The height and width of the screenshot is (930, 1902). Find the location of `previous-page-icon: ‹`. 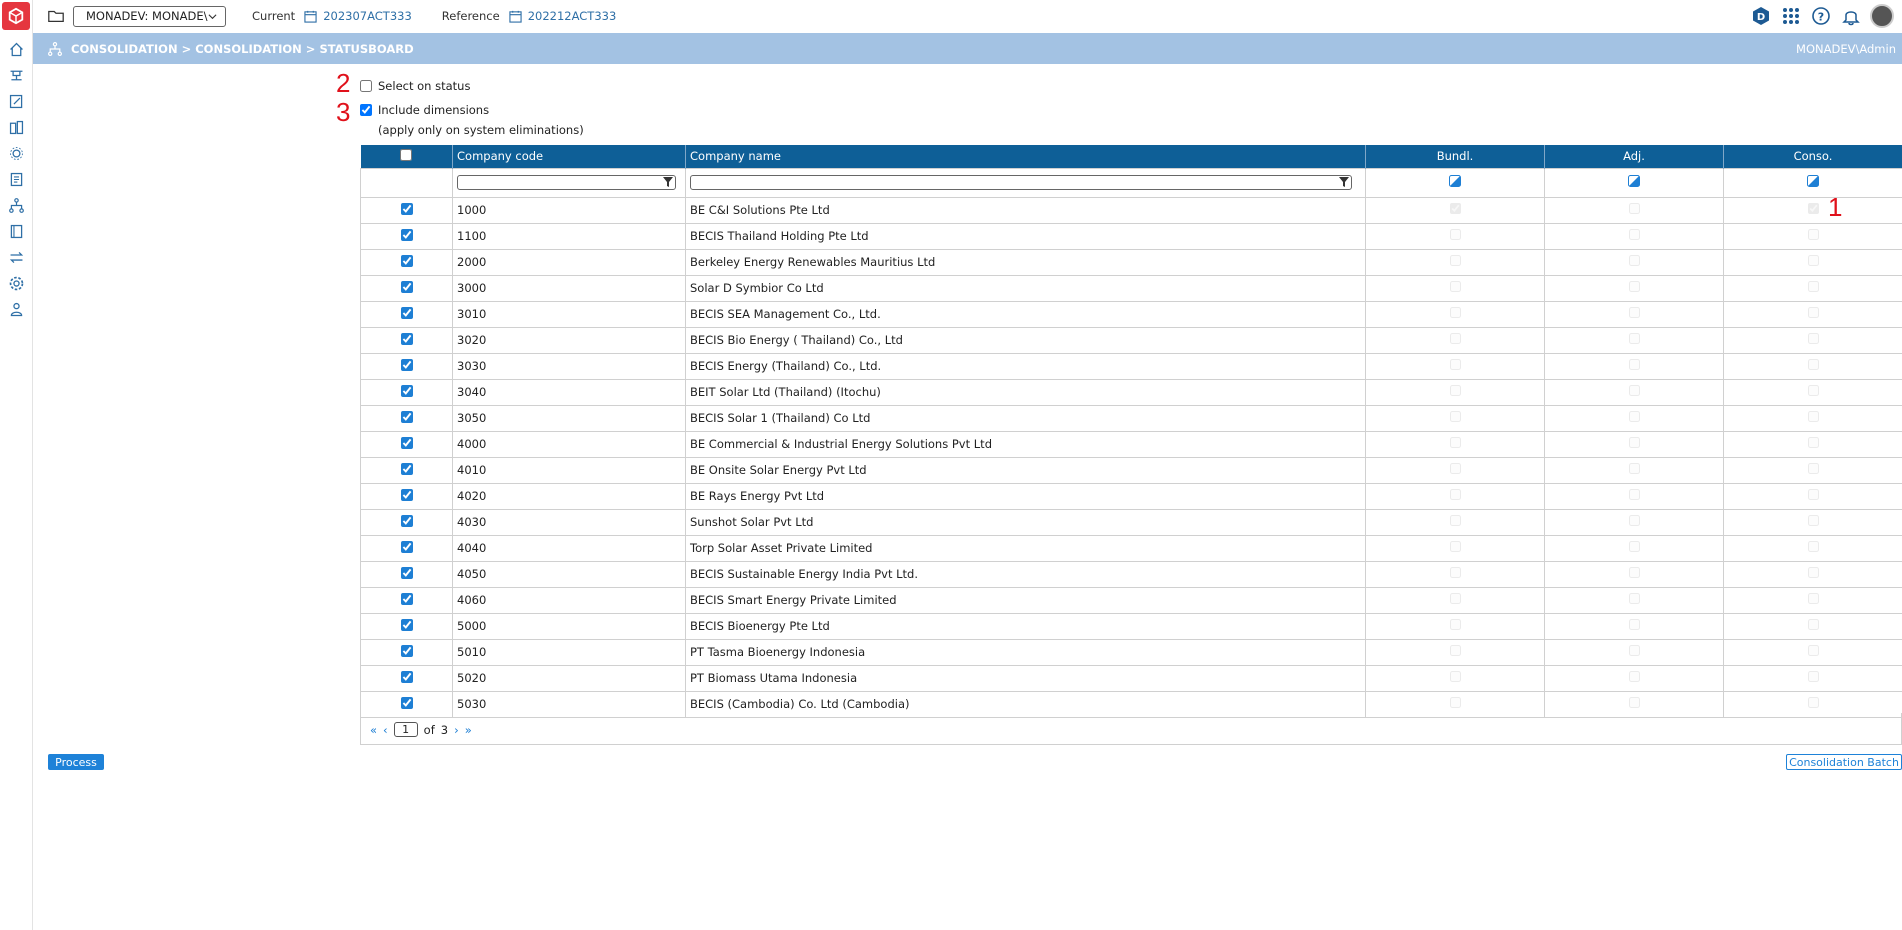

previous-page-icon: ‹ is located at coordinates (385, 730).